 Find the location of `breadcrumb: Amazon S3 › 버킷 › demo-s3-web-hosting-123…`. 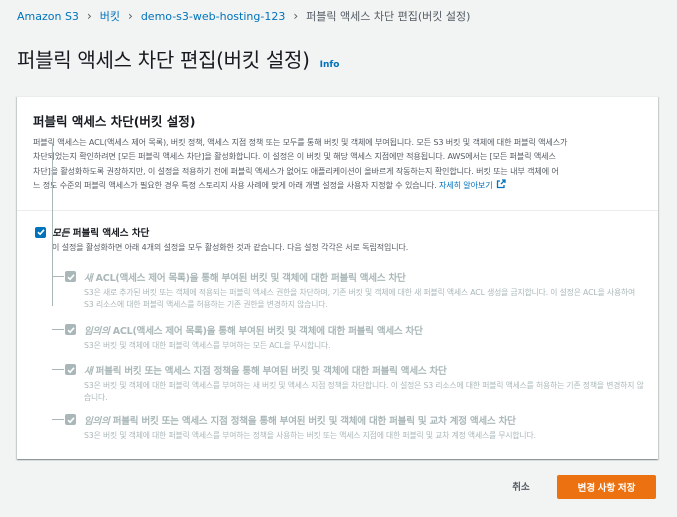

breadcrumb: Amazon S3 › 버킷 › demo-s3-web-hosting-123… is located at coordinates (243, 16).